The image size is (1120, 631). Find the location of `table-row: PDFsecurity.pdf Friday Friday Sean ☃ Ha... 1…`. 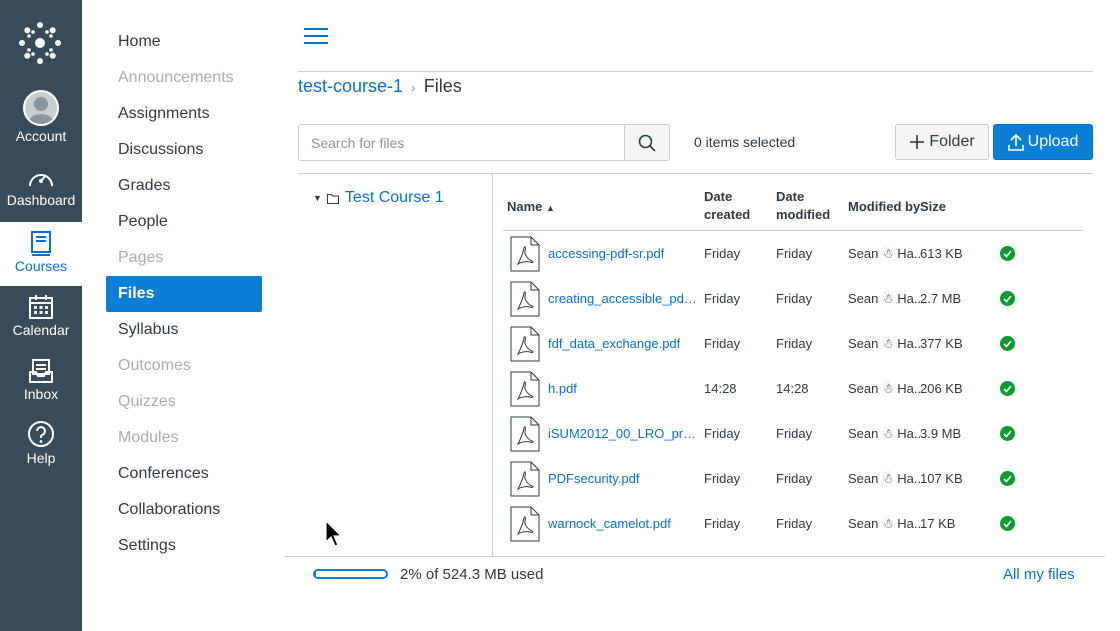

table-row: PDFsecurity.pdf Friday Friday Sean ☃ Ha... 1… is located at coordinates (793, 478).